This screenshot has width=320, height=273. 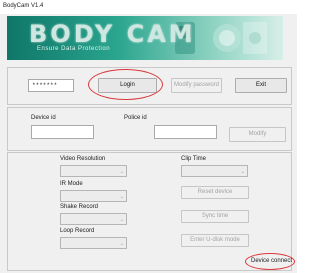 What do you see at coordinates (71, 184) in the screenshot?
I see `ir-mode-label: IR Mode` at bounding box center [71, 184].